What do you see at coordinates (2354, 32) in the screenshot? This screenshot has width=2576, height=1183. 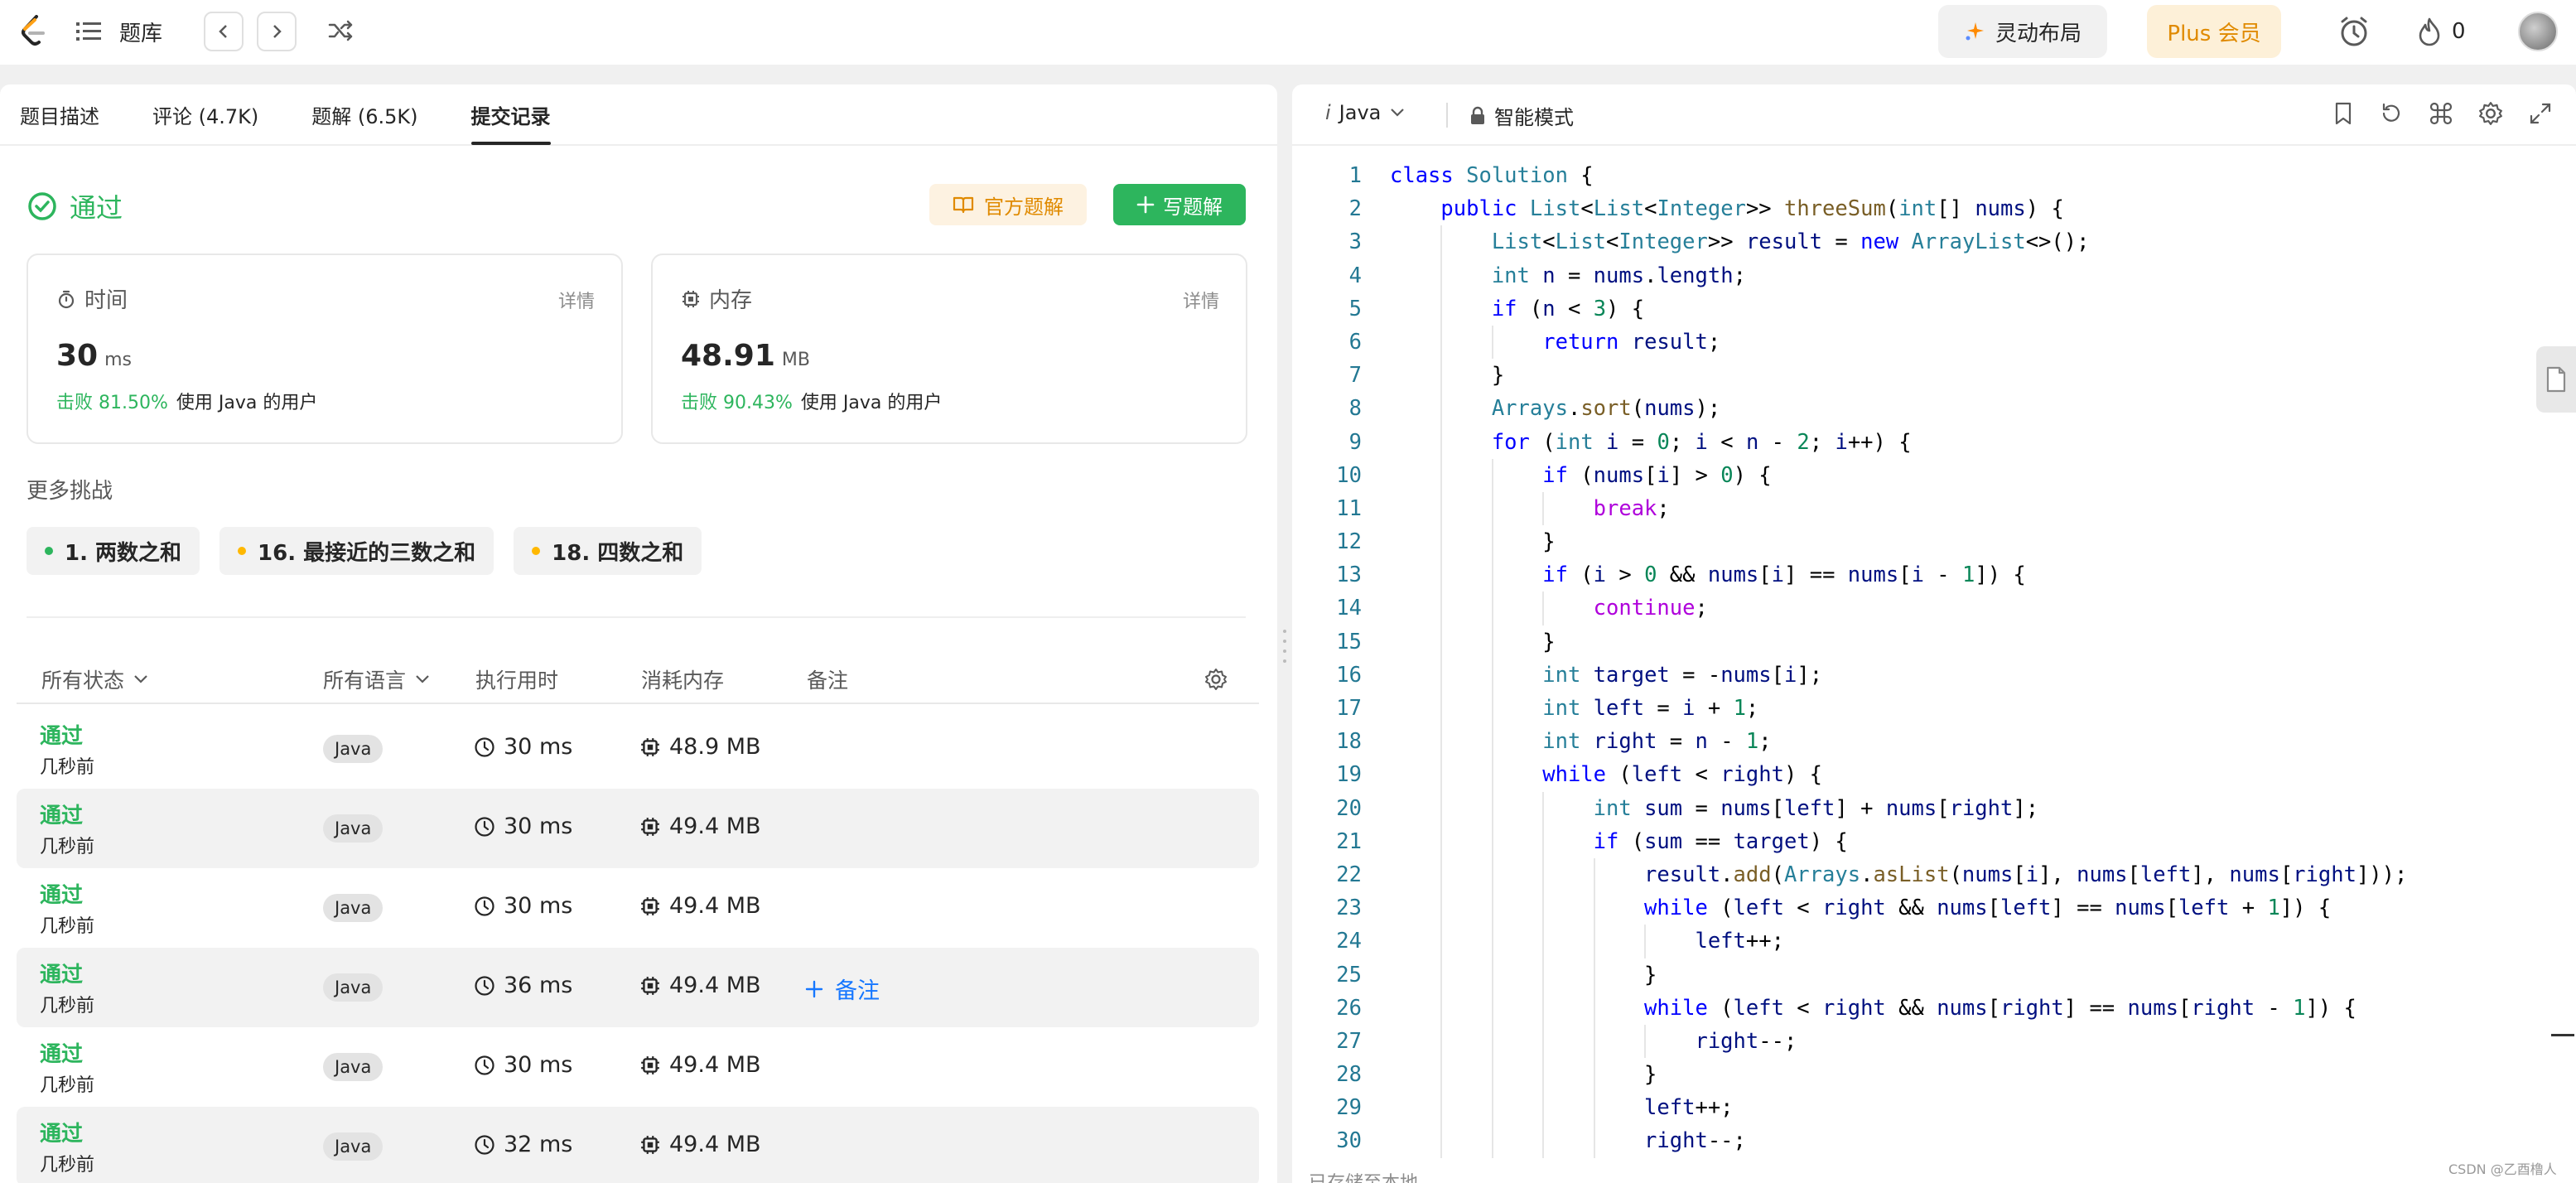 I see `alarm-clock-icon` at bounding box center [2354, 32].